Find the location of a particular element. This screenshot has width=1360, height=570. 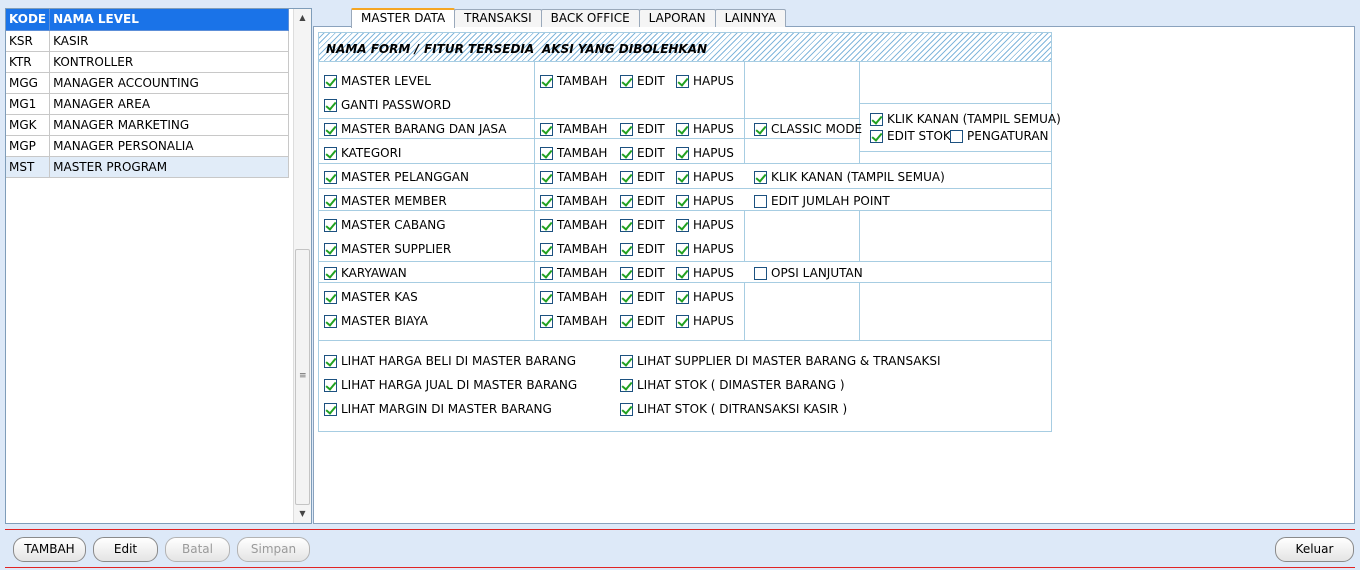

checkbox-kategori-edit: EDIT is located at coordinates (642, 153).